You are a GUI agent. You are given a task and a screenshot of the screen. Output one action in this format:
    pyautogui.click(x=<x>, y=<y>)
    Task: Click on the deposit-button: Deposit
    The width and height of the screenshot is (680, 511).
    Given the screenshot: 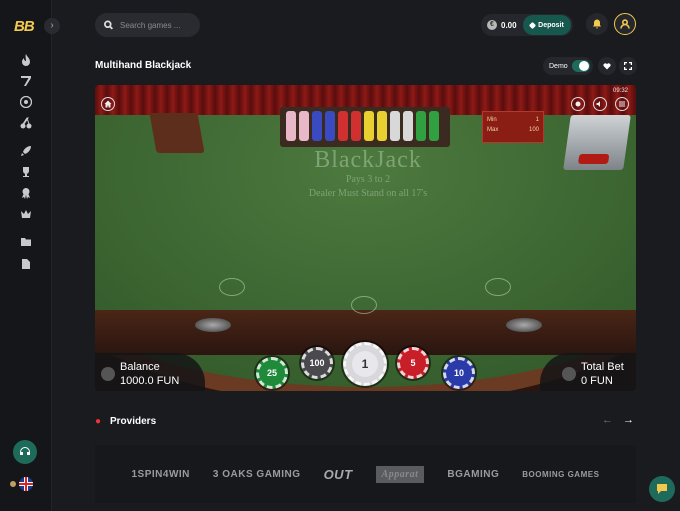 What is the action you would take?
    pyautogui.click(x=547, y=25)
    